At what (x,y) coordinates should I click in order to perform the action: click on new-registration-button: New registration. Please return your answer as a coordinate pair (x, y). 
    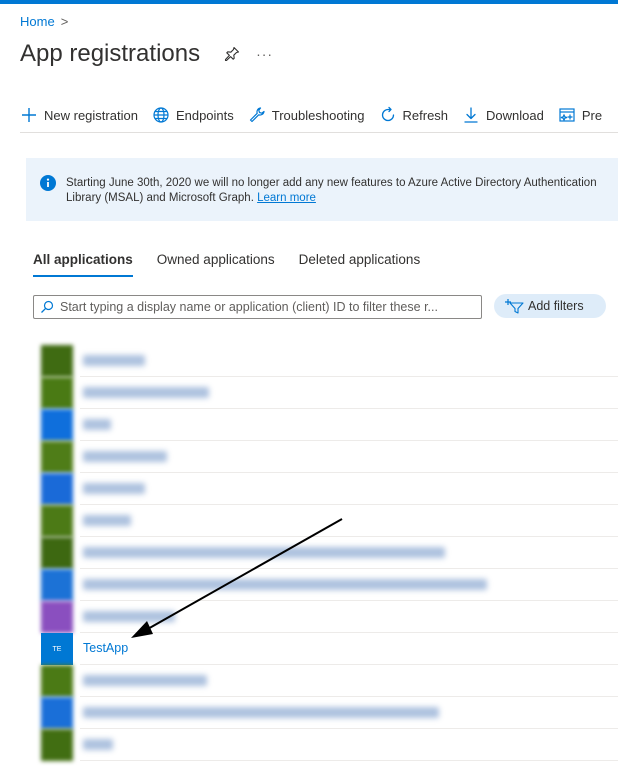
    Looking at the image, I should click on (79, 115).